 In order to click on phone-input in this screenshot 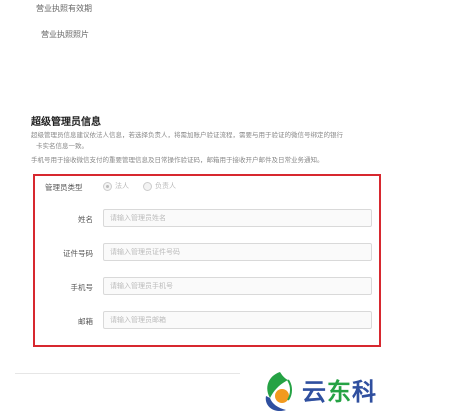, I will do `click(237, 286)`.